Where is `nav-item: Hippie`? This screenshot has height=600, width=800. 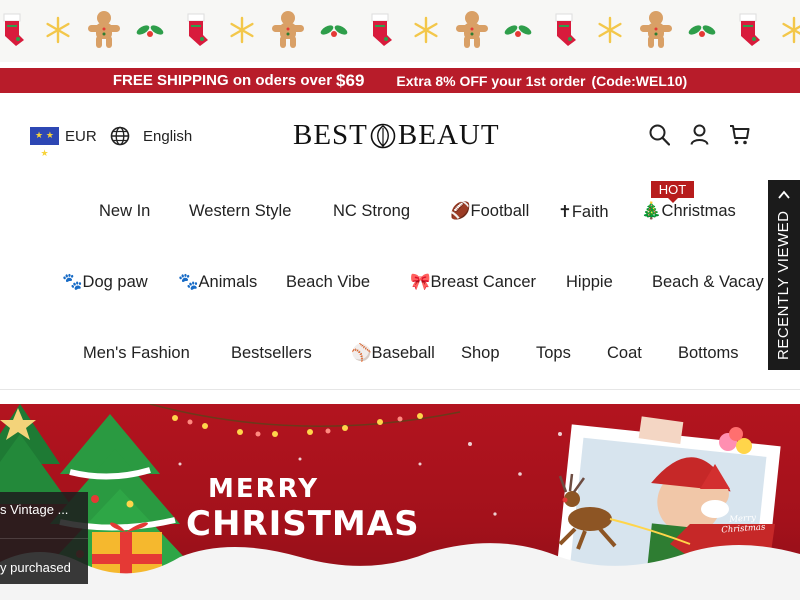
nav-item: Hippie is located at coordinates (589, 282).